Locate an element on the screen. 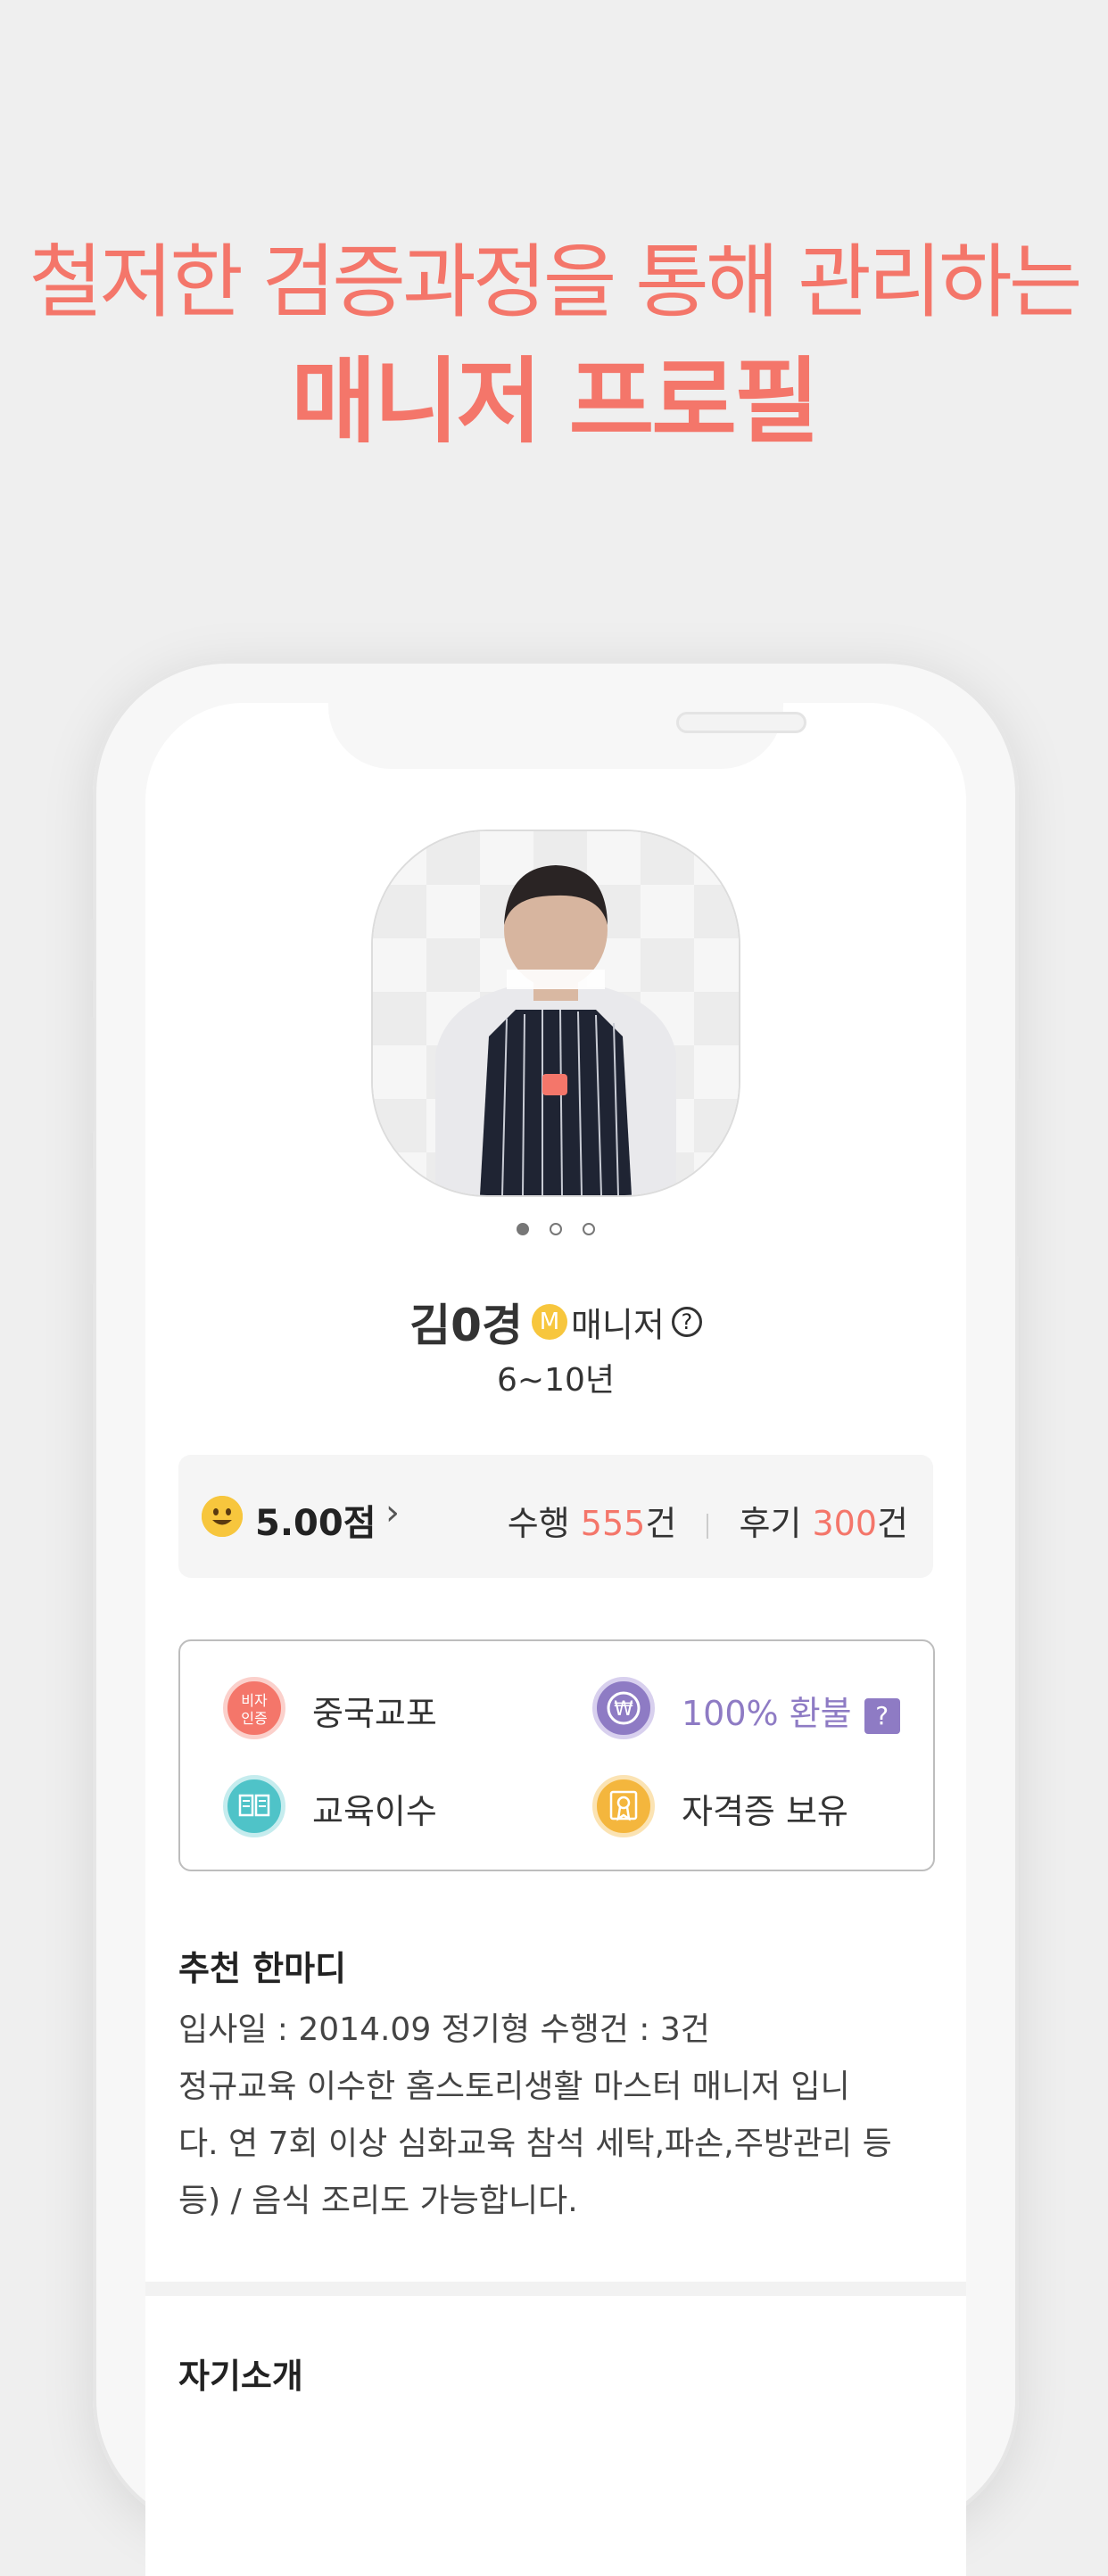  manager-name-row: 김0경 M 매니저? is located at coordinates (555, 1322).